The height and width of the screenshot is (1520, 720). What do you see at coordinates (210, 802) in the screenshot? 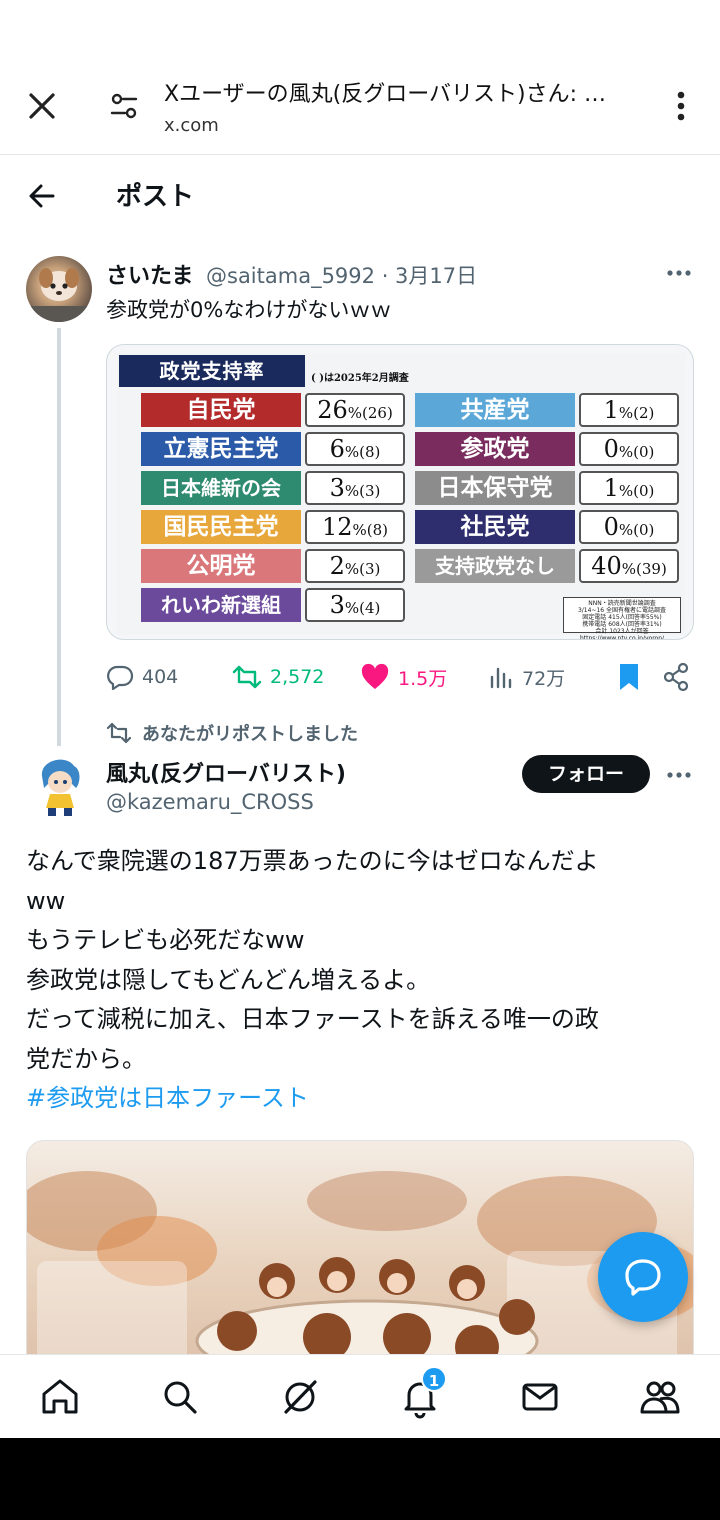
I see `author-handle: @kazemaru_CROSS` at bounding box center [210, 802].